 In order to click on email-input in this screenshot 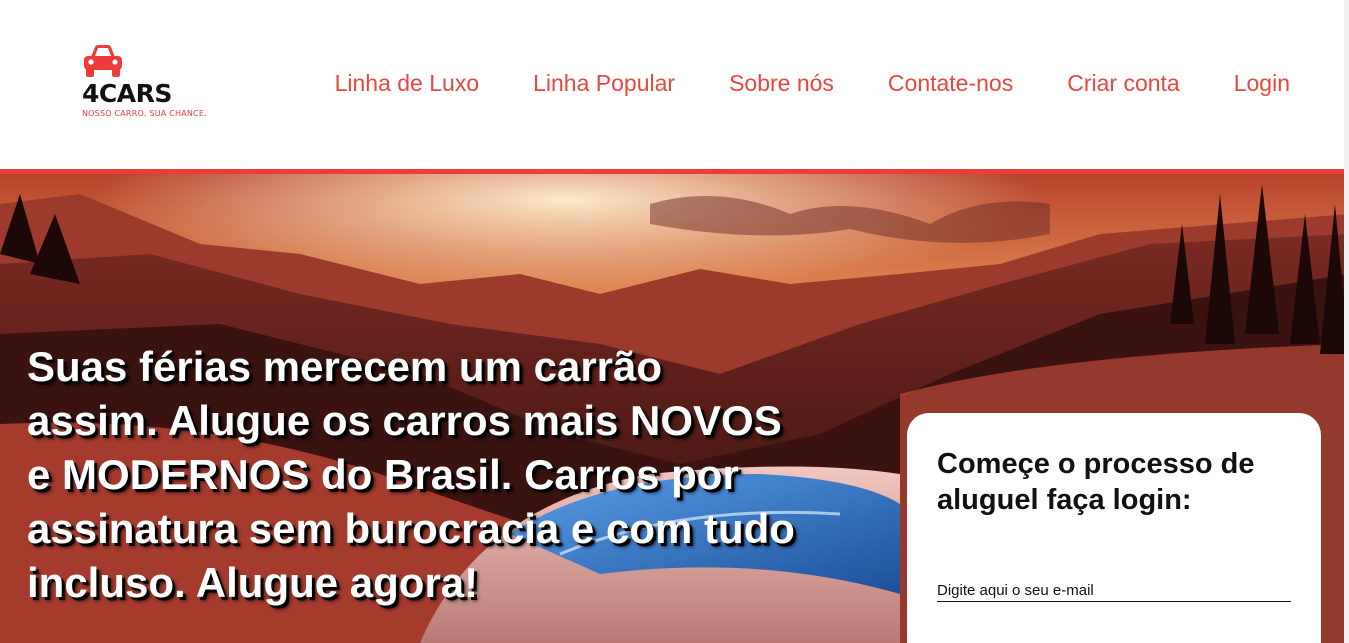, I will do `click(1114, 591)`.